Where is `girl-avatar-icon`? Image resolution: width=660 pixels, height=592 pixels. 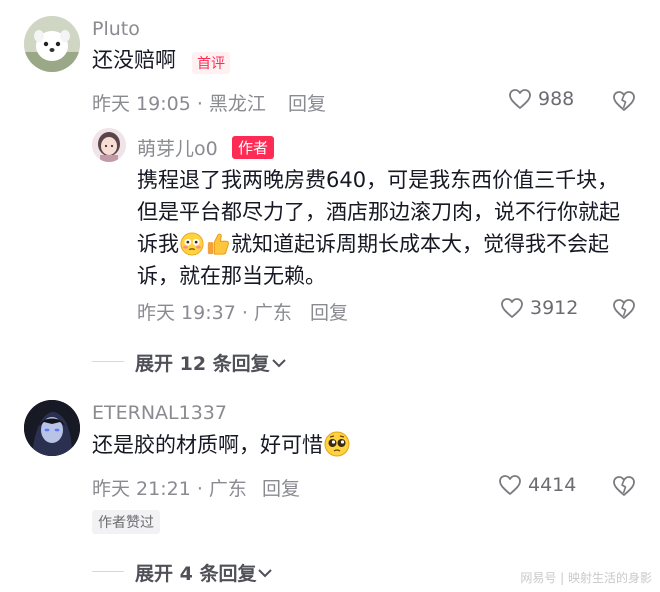 girl-avatar-icon is located at coordinates (109, 145).